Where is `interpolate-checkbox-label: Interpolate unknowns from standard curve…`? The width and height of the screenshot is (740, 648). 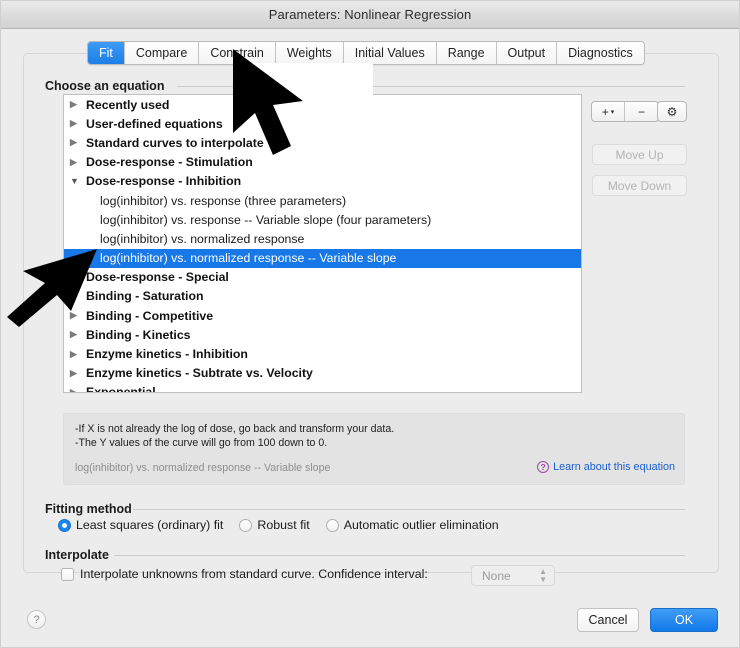
interpolate-checkbox-label: Interpolate unknowns from standard curve… is located at coordinates (254, 574).